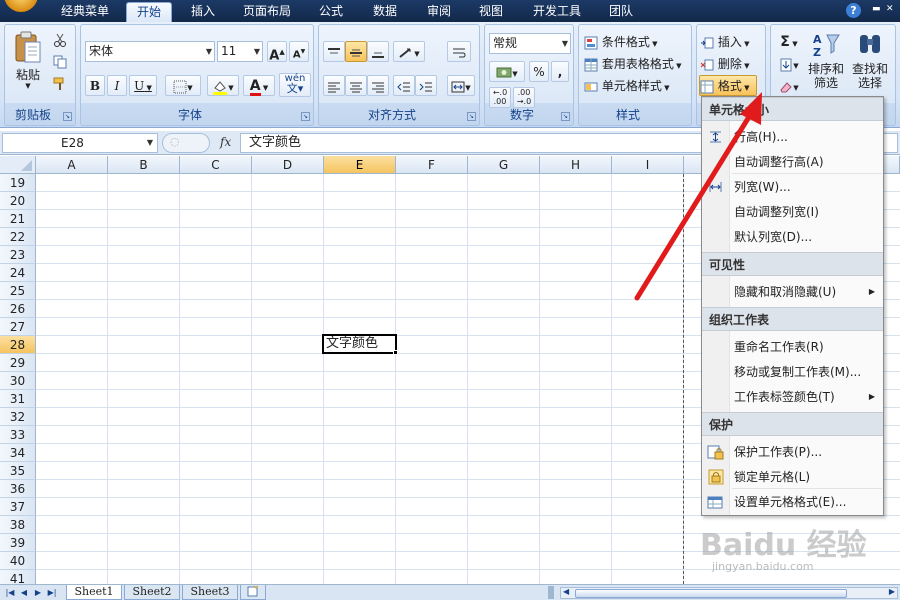 This screenshot has height=600, width=900. What do you see at coordinates (711, 593) in the screenshot?
I see `scroll-thumb` at bounding box center [711, 593].